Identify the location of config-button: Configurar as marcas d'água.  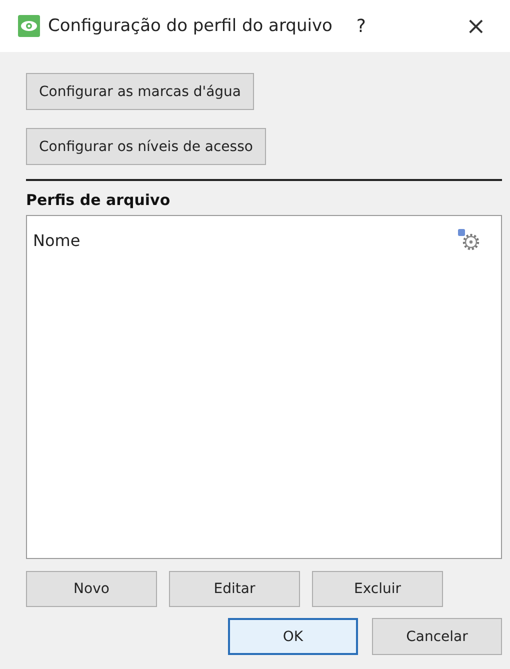
(140, 91).